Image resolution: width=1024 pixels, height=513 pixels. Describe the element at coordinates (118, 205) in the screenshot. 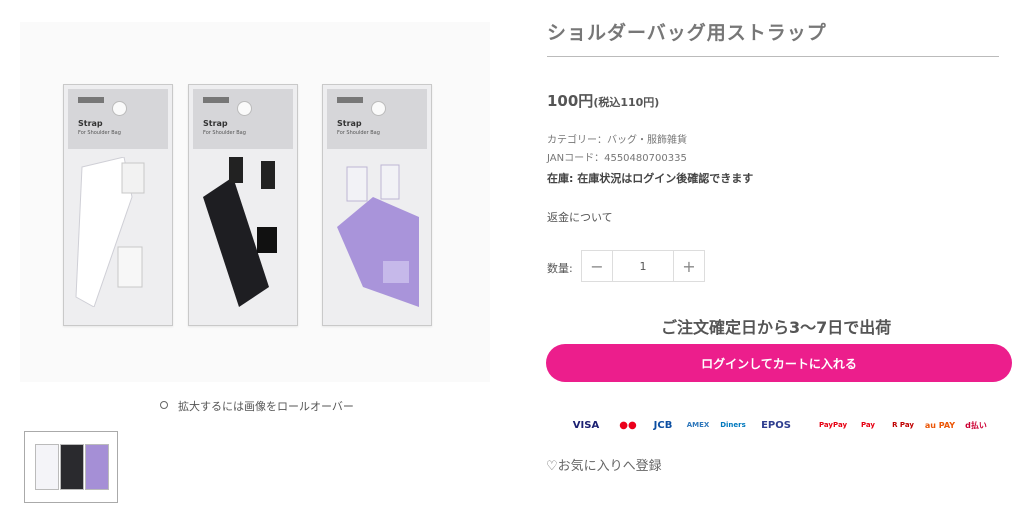

I see `package-white: Strap For Shoulder Bag` at that location.